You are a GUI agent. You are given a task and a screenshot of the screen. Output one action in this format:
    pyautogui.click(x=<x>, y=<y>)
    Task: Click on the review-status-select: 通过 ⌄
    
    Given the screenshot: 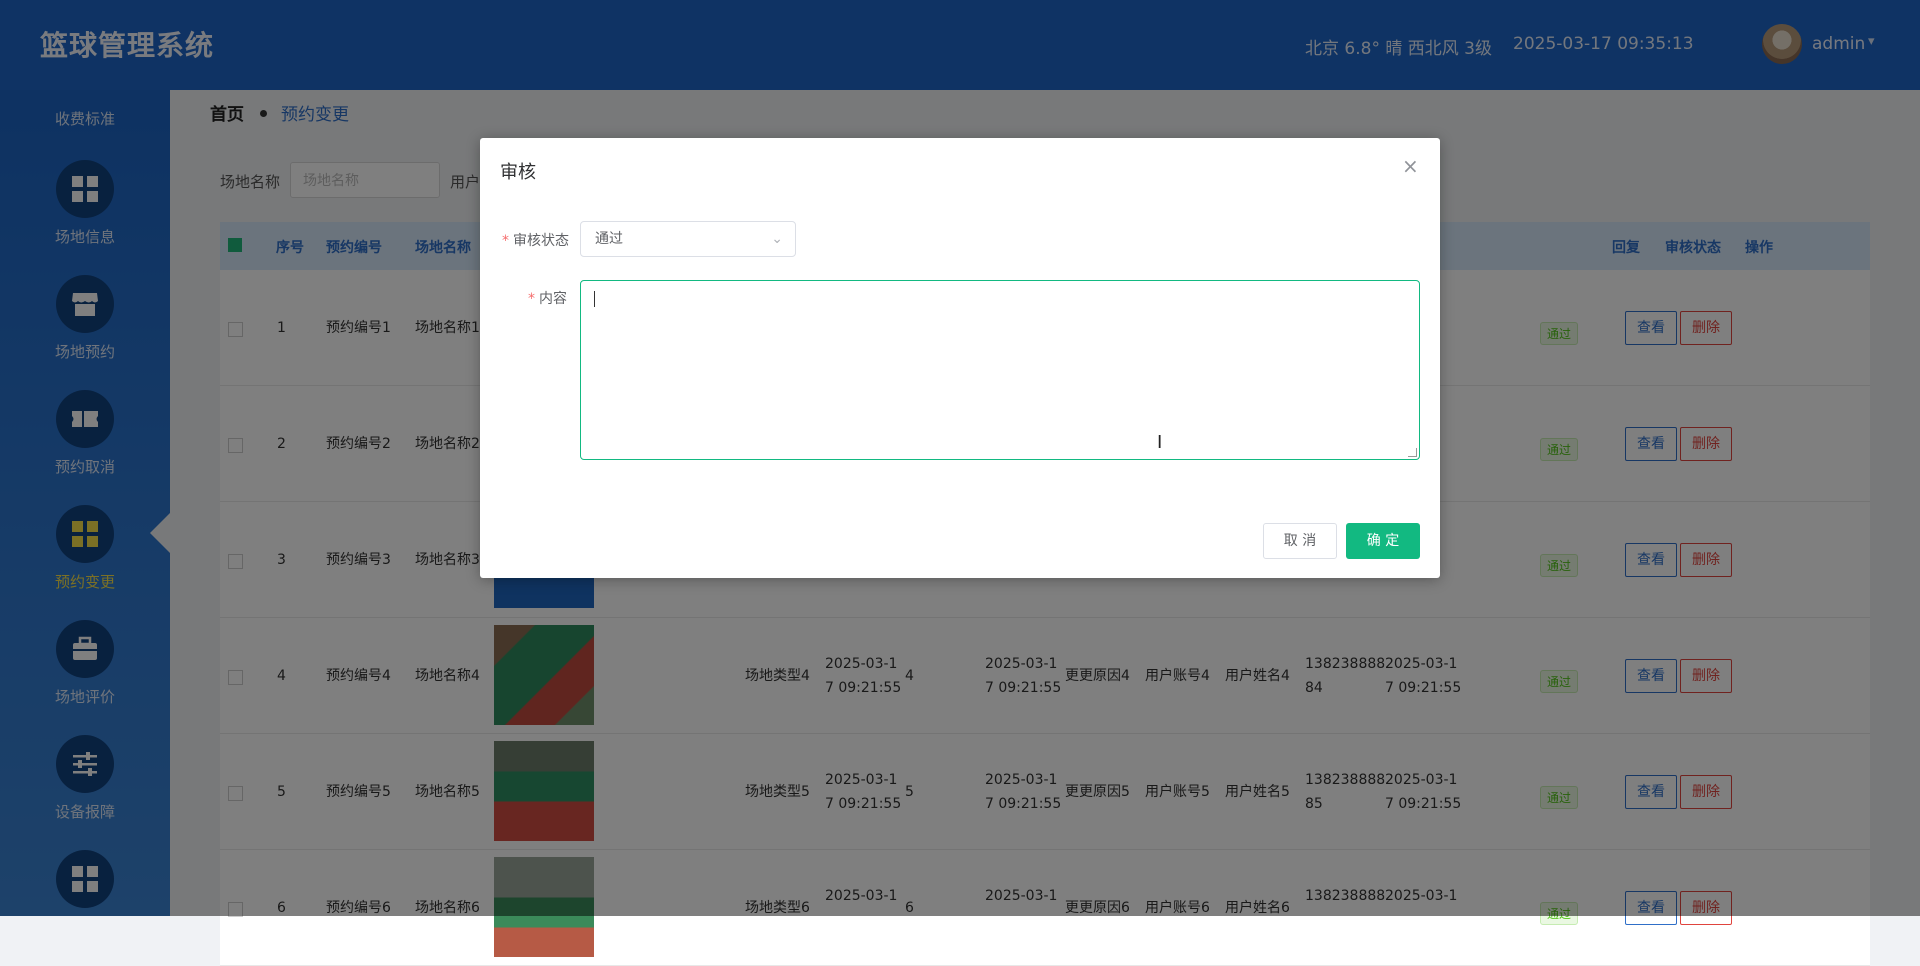 What is the action you would take?
    pyautogui.click(x=688, y=239)
    